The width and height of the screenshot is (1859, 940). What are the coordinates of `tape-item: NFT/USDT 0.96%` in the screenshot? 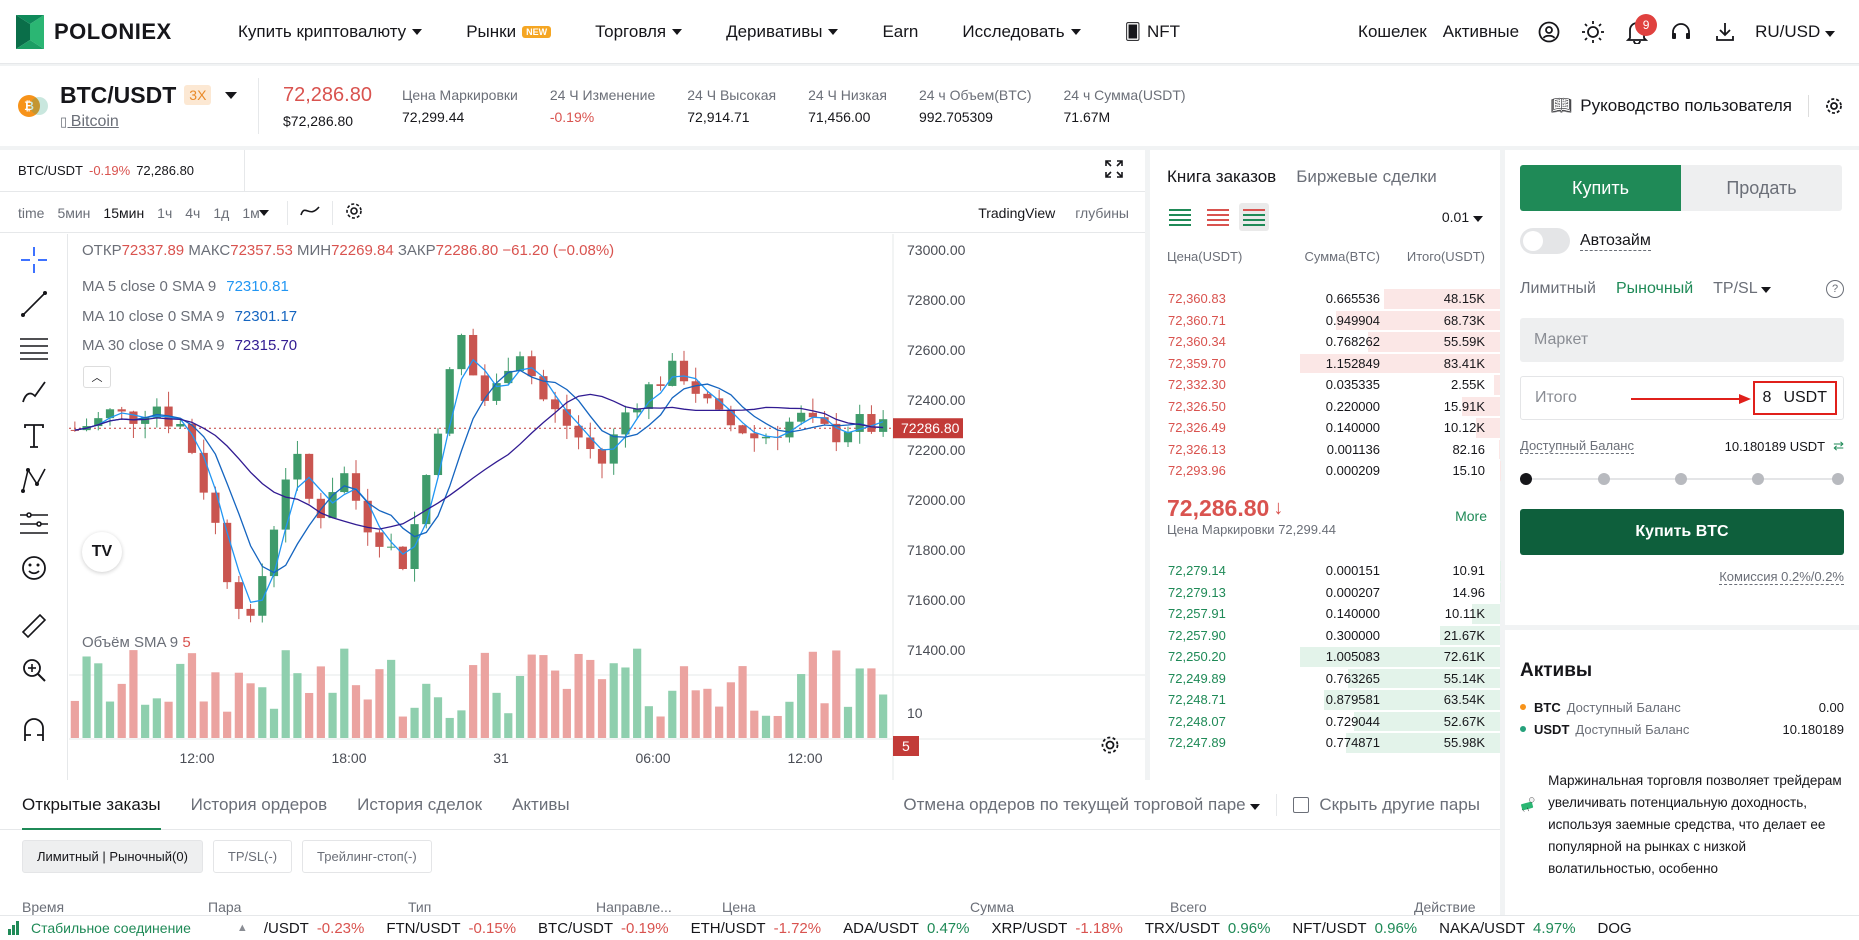 It's located at (1354, 928).